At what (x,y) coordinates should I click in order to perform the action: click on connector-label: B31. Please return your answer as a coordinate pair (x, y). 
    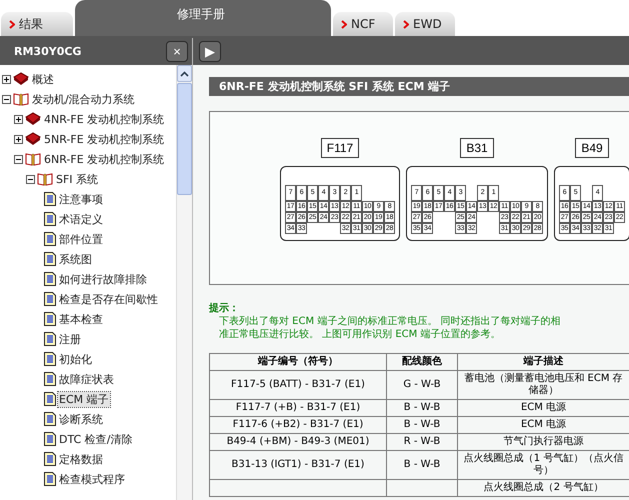
    Looking at the image, I should click on (477, 148).